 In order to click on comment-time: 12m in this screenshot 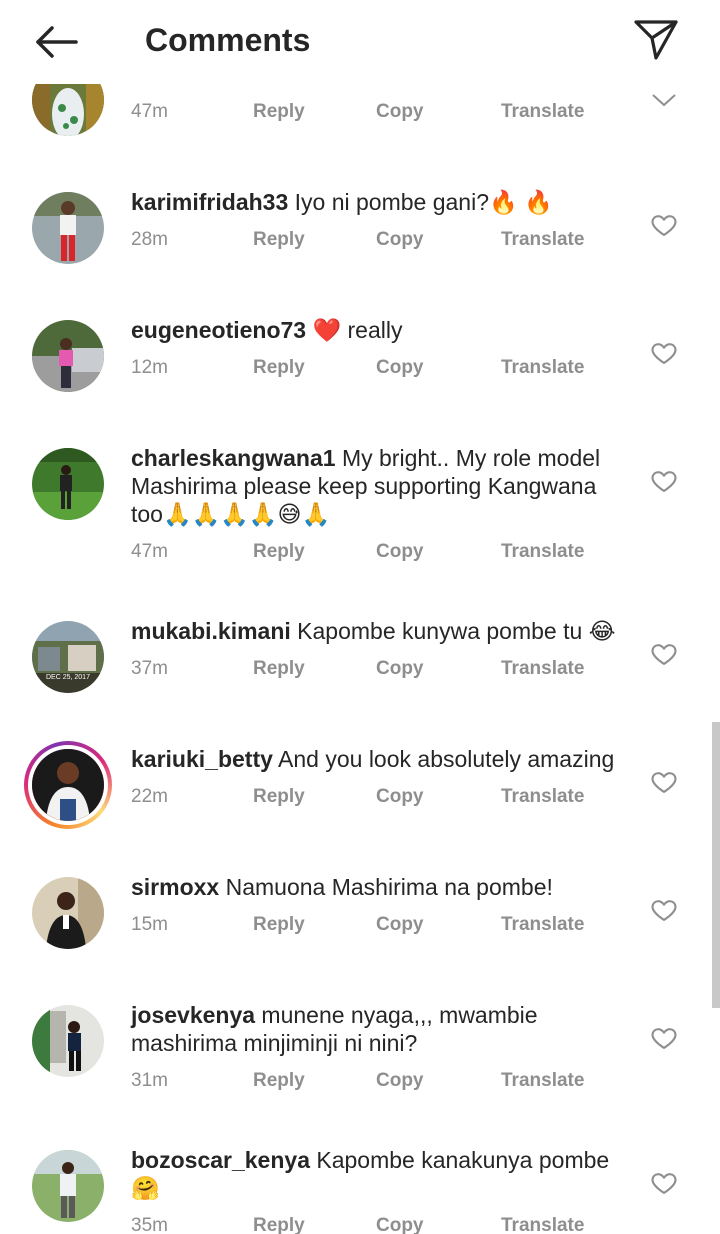, I will do `click(149, 367)`.